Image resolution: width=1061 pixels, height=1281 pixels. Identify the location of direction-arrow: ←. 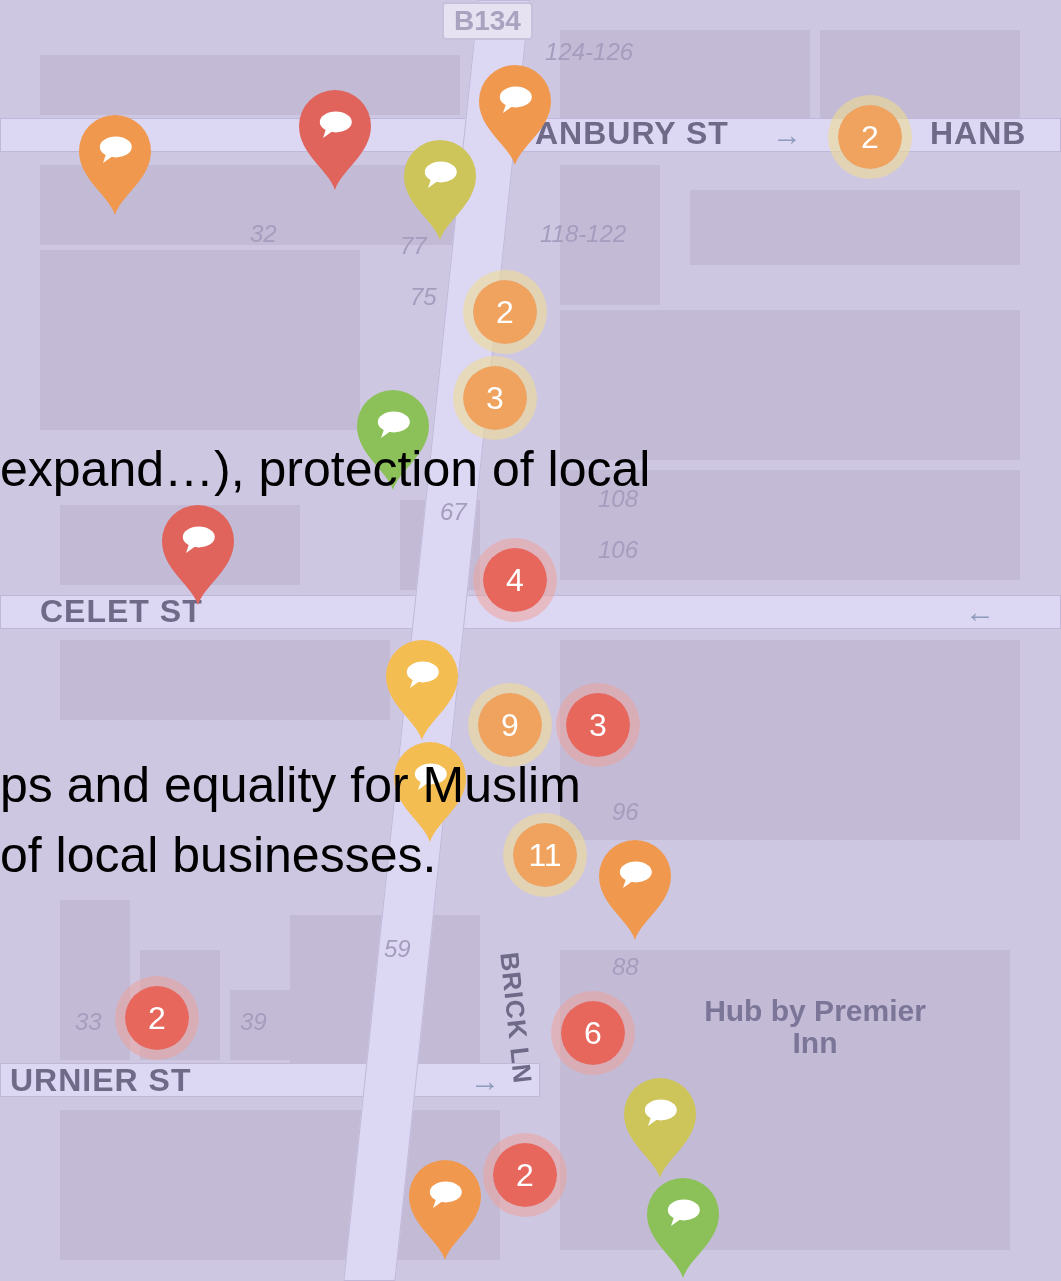
(980, 612).